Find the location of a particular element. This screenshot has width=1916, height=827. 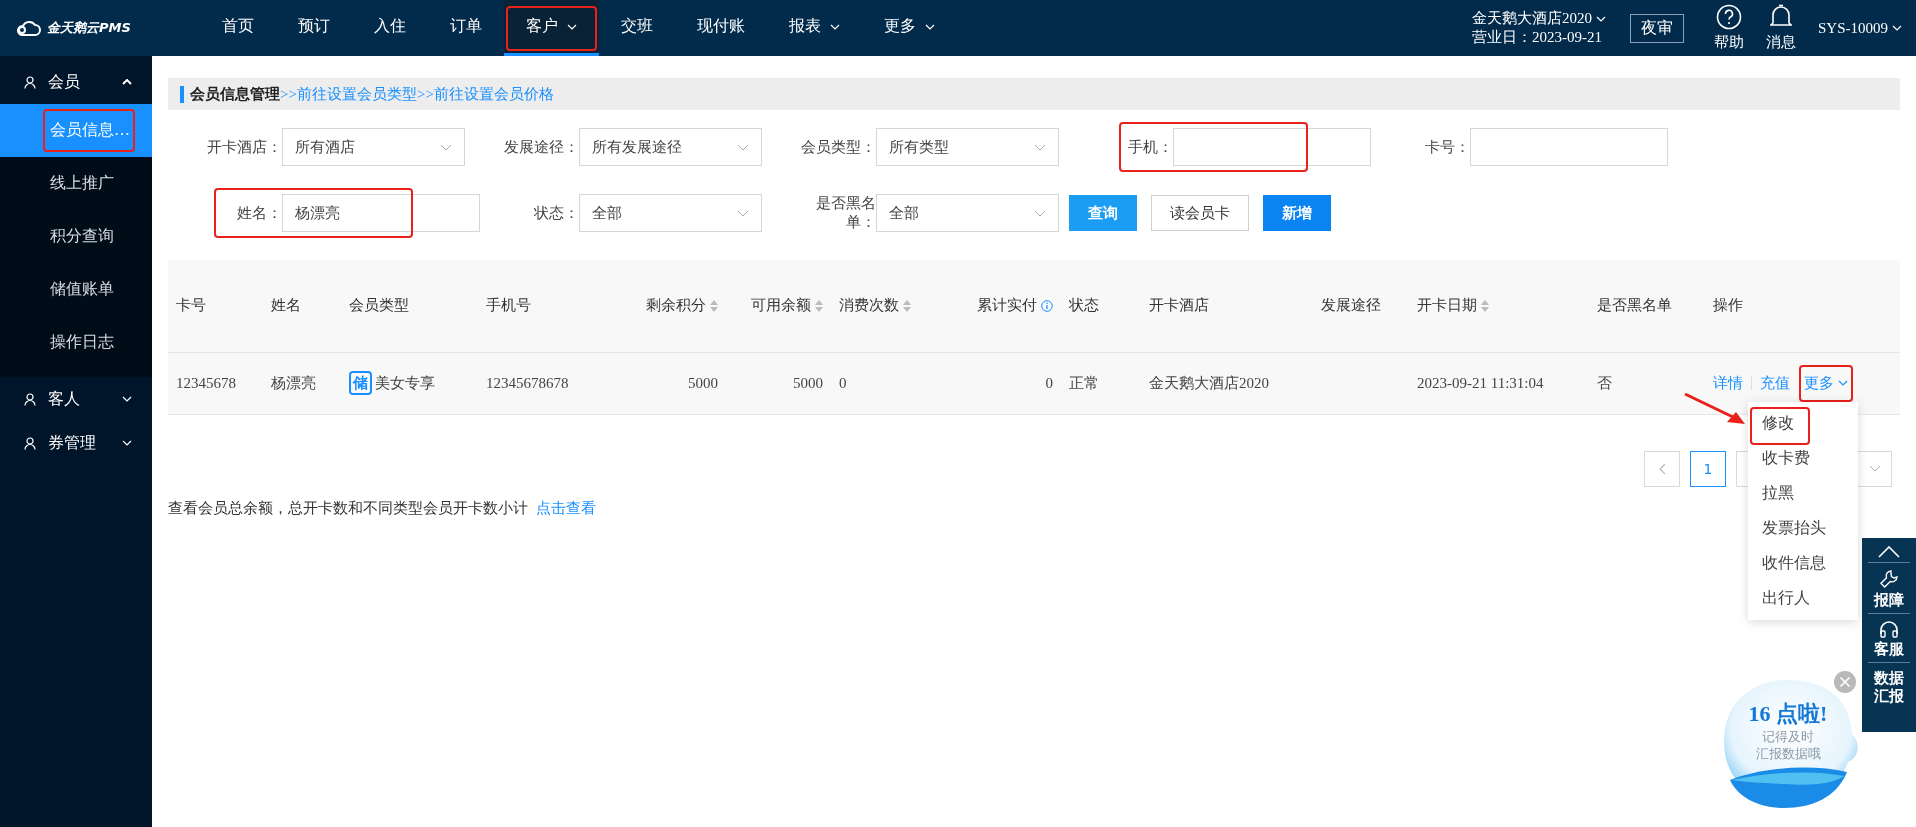

select-field: 所有类型 is located at coordinates (967, 147).